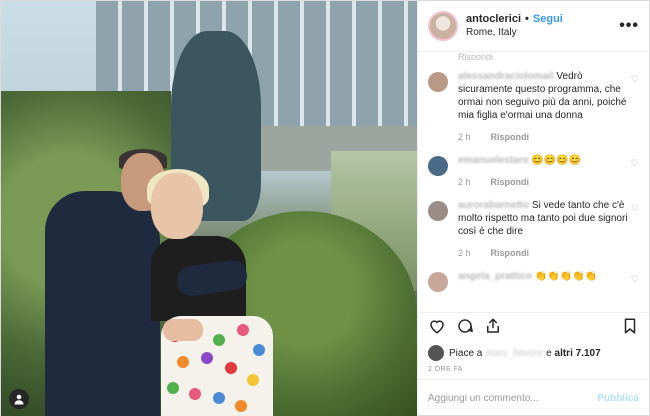  I want to click on post-header: antoclerici • Segui Rome, Italy •••, so click(533, 26).